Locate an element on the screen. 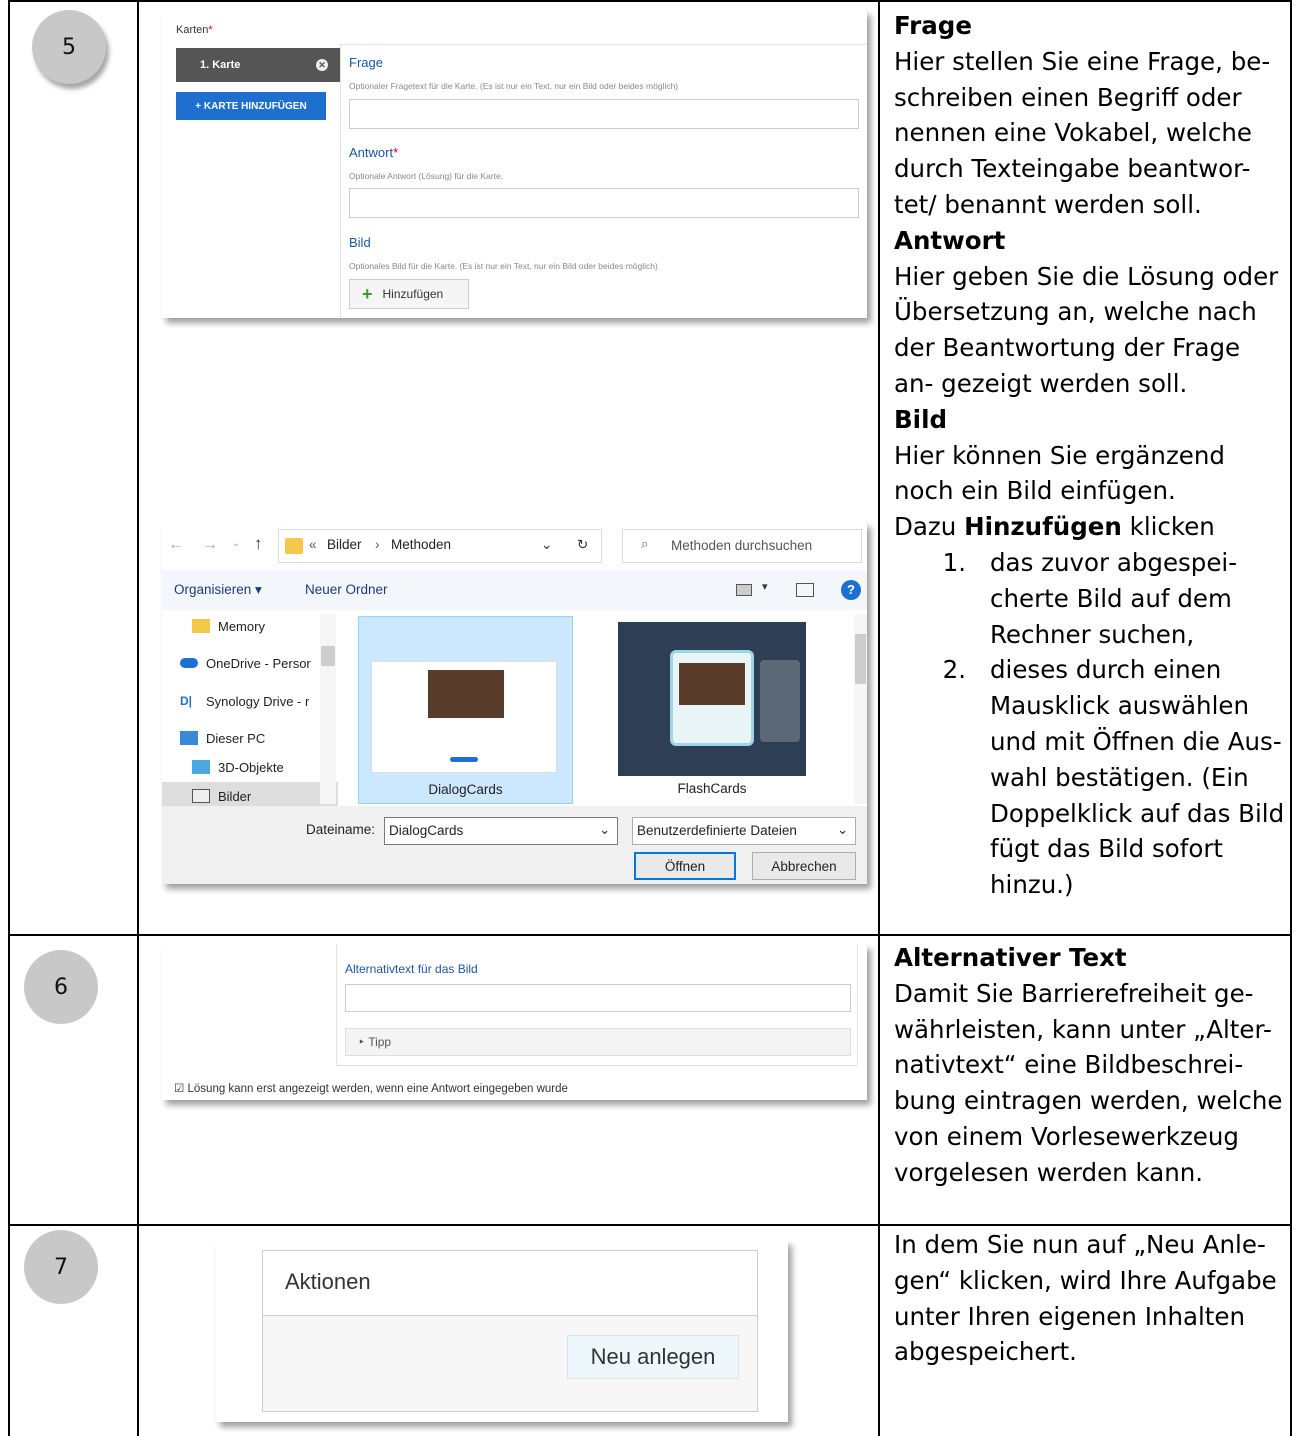 The height and width of the screenshot is (1436, 1300). file-item-dialogcards: DialogCards is located at coordinates (465, 710).